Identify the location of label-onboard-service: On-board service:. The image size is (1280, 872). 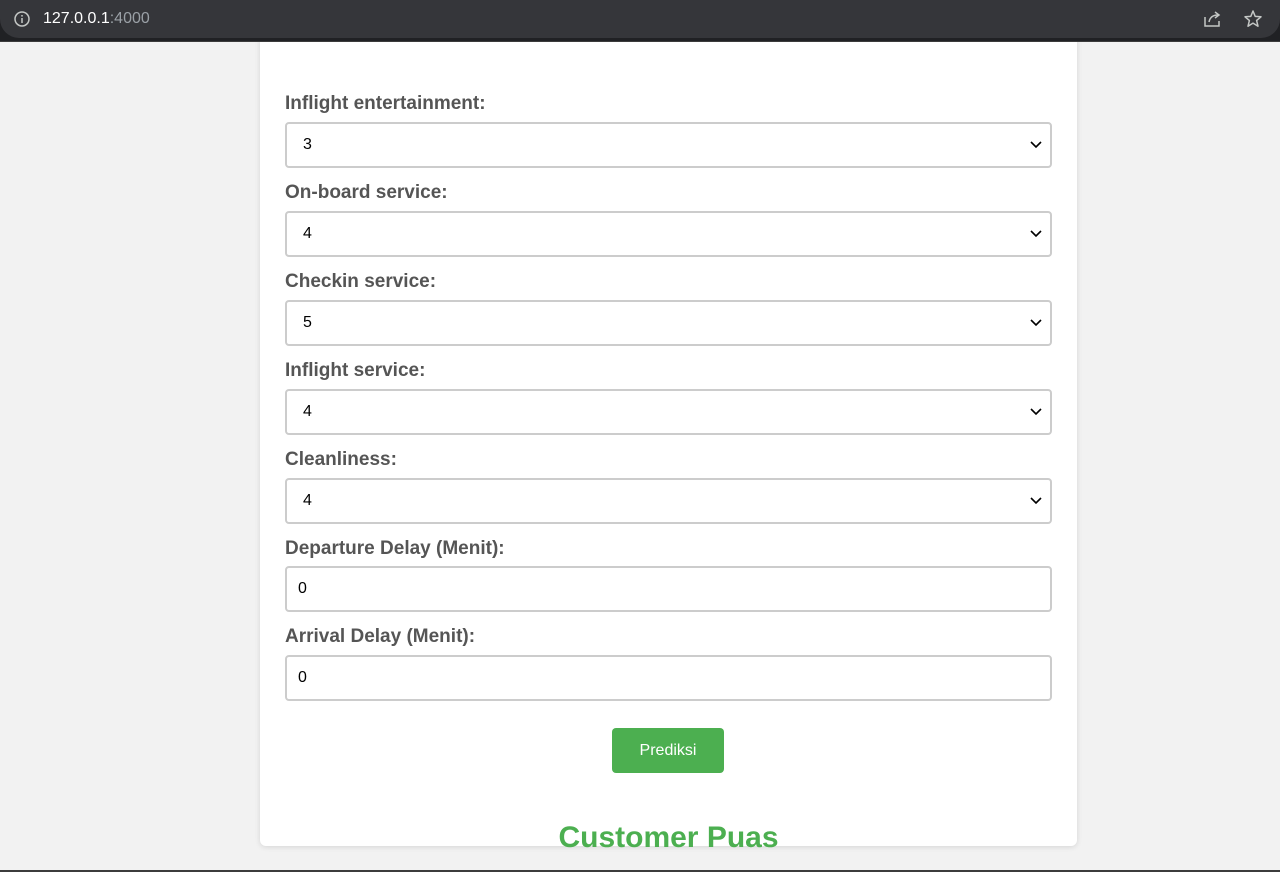
(366, 192).